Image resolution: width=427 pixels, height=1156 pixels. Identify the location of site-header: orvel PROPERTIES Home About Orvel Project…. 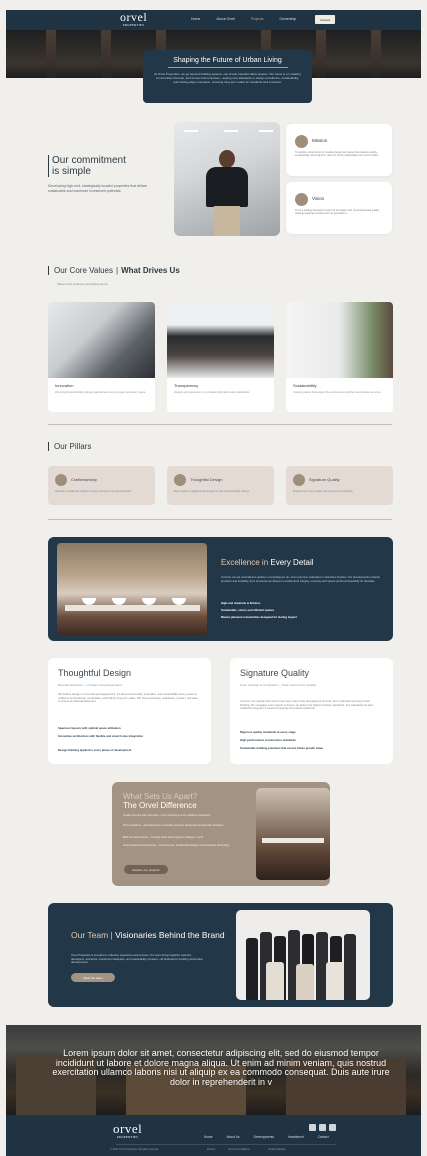
(213, 20).